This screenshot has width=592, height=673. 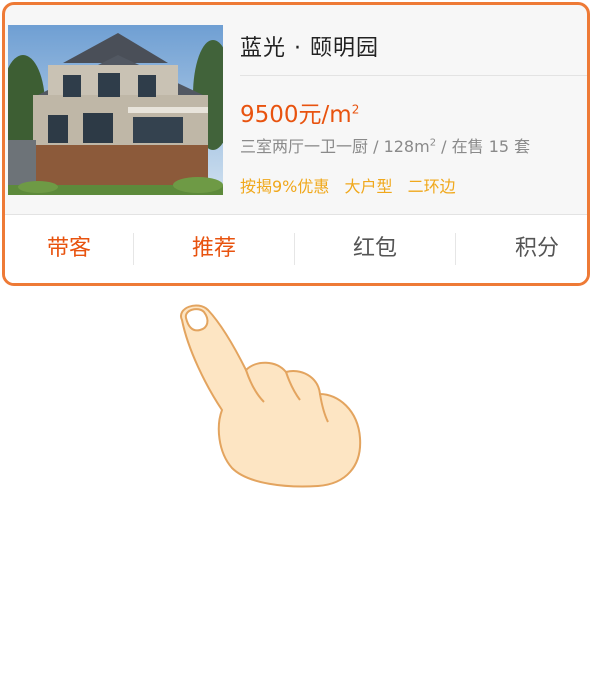 I want to click on action-points: 积分, so click(x=521, y=249).